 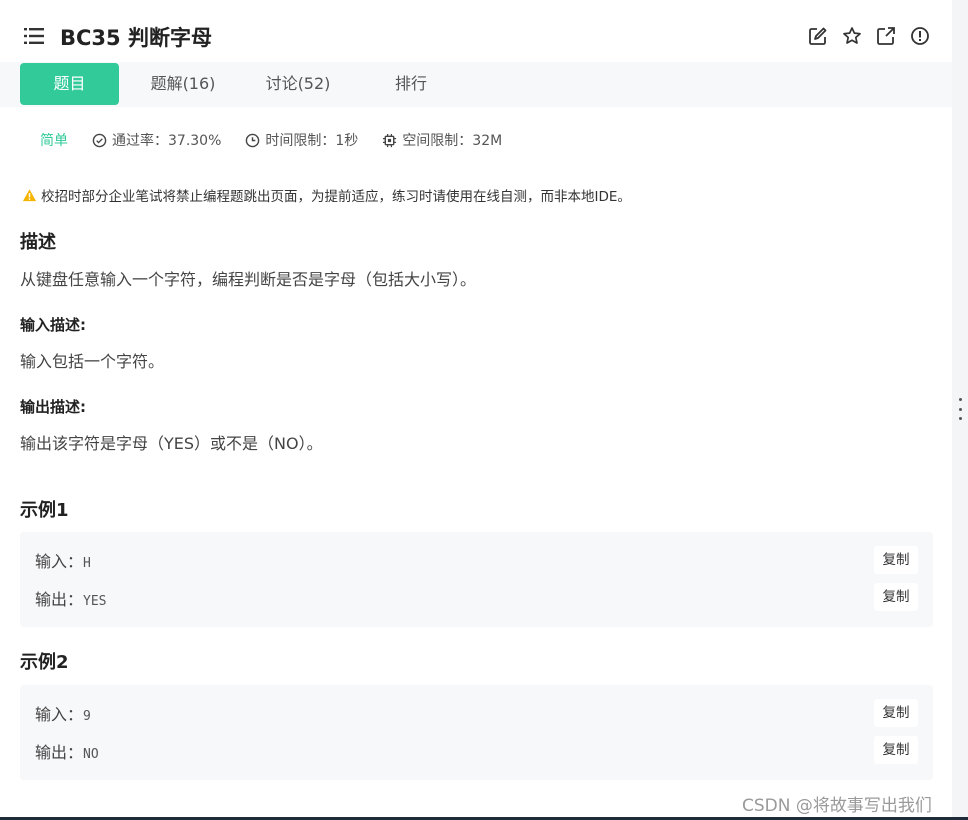 I want to click on input-value: 9, so click(x=87, y=716).